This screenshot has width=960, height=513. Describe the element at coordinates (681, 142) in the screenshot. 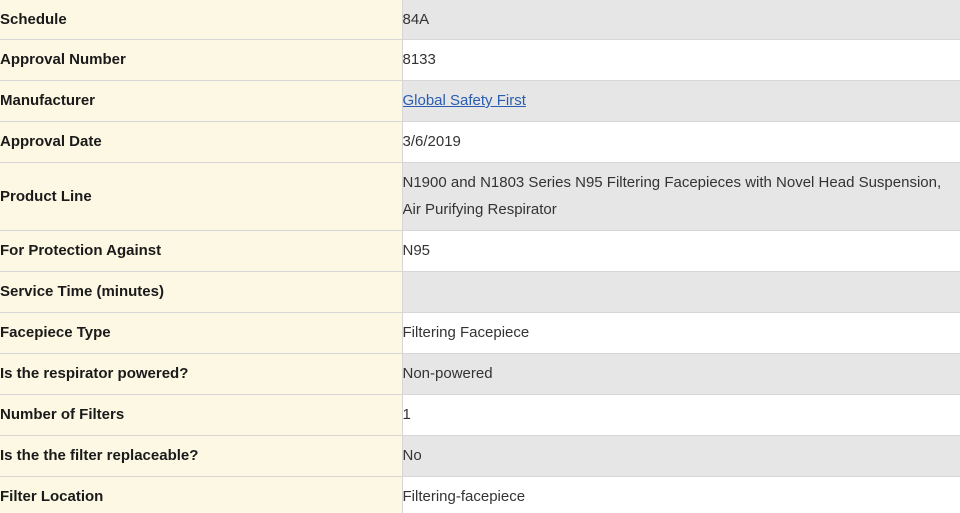

I see `approval-date-value: 3/6/2019` at that location.